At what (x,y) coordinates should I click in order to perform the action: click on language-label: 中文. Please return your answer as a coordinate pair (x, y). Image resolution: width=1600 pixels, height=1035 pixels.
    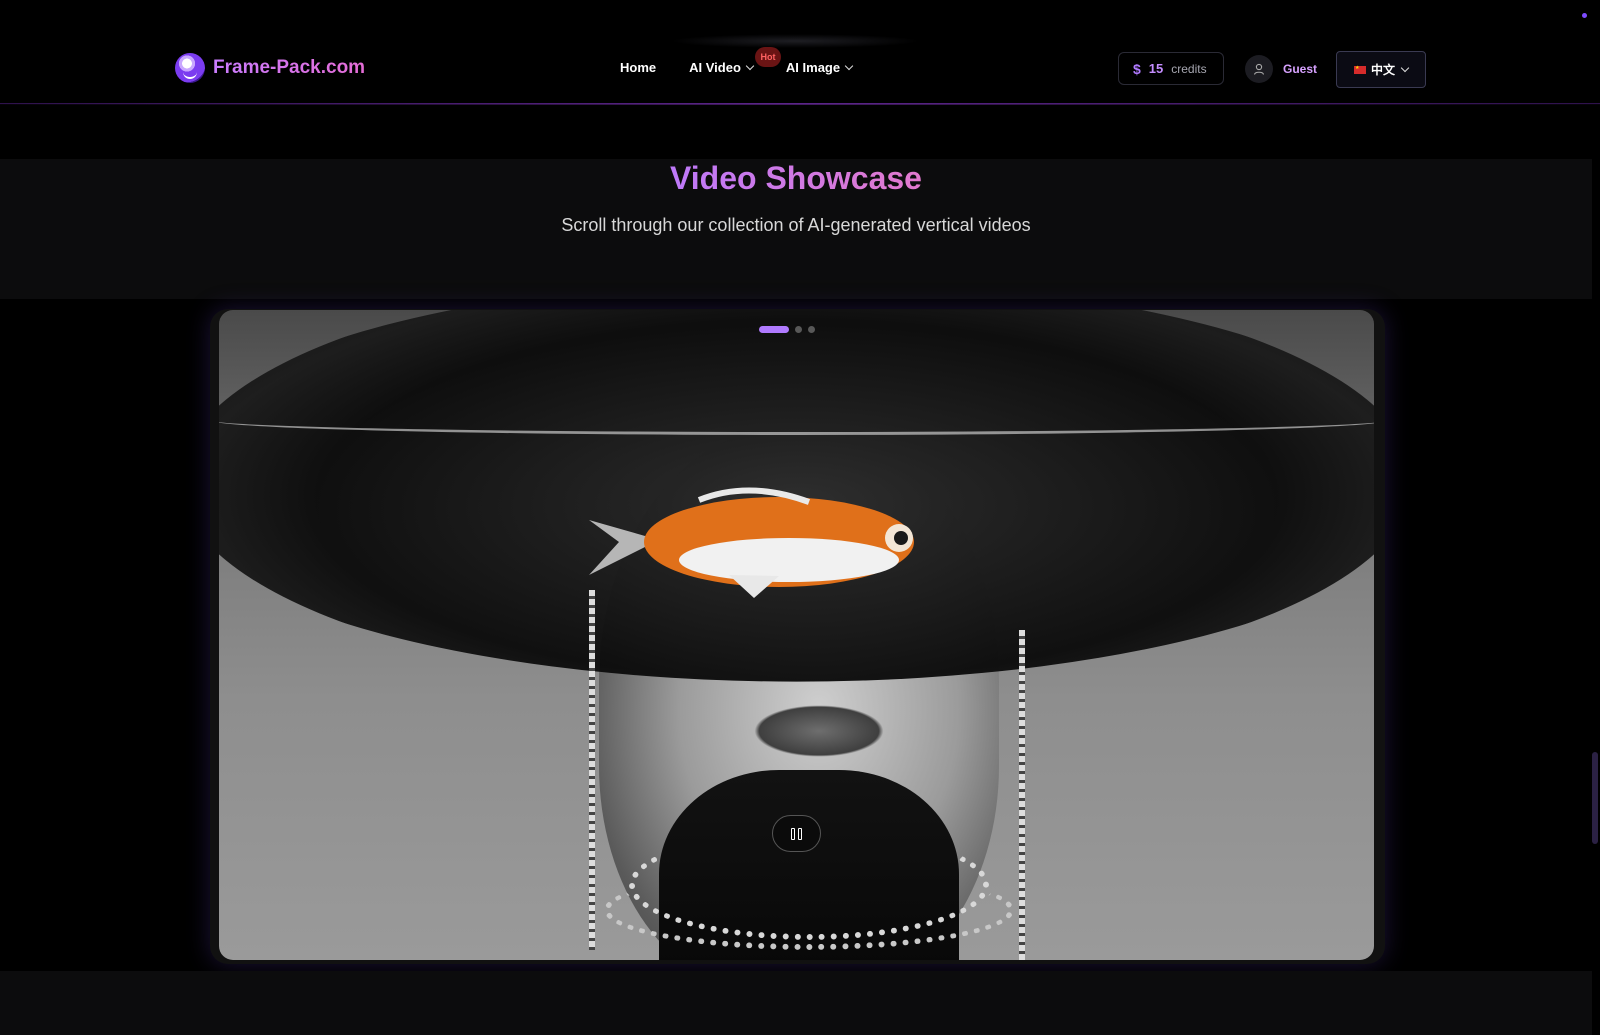
    Looking at the image, I should click on (1382, 70).